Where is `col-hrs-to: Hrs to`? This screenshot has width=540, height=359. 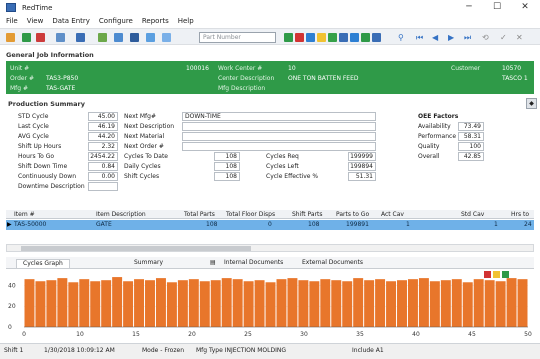
col-hrs-to: Hrs to is located at coordinates (520, 214).